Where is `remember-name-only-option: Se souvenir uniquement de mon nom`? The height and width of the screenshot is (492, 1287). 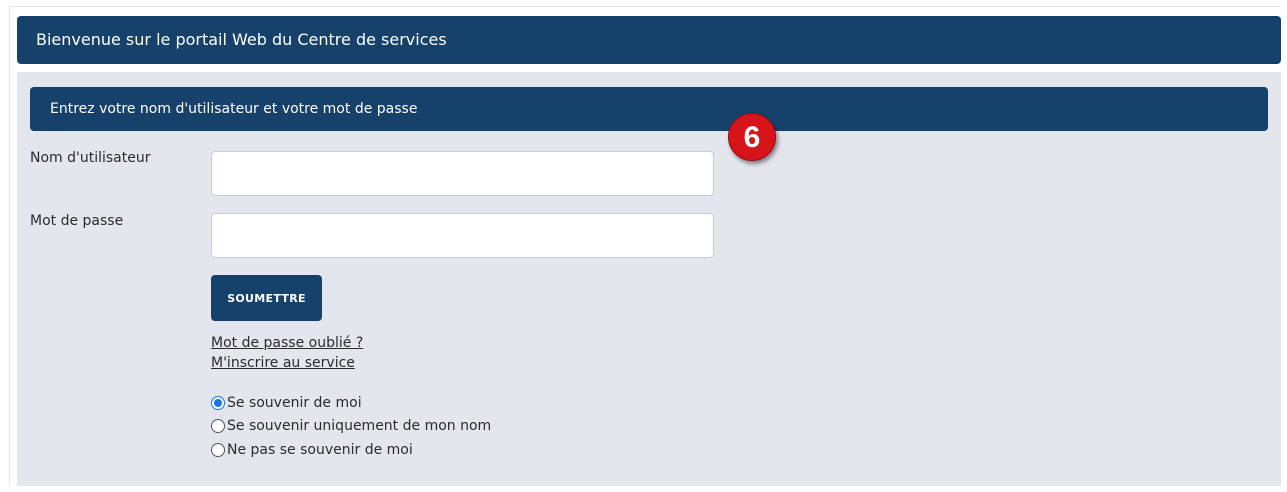 remember-name-only-option: Se souvenir uniquement de mon nom is located at coordinates (351, 426).